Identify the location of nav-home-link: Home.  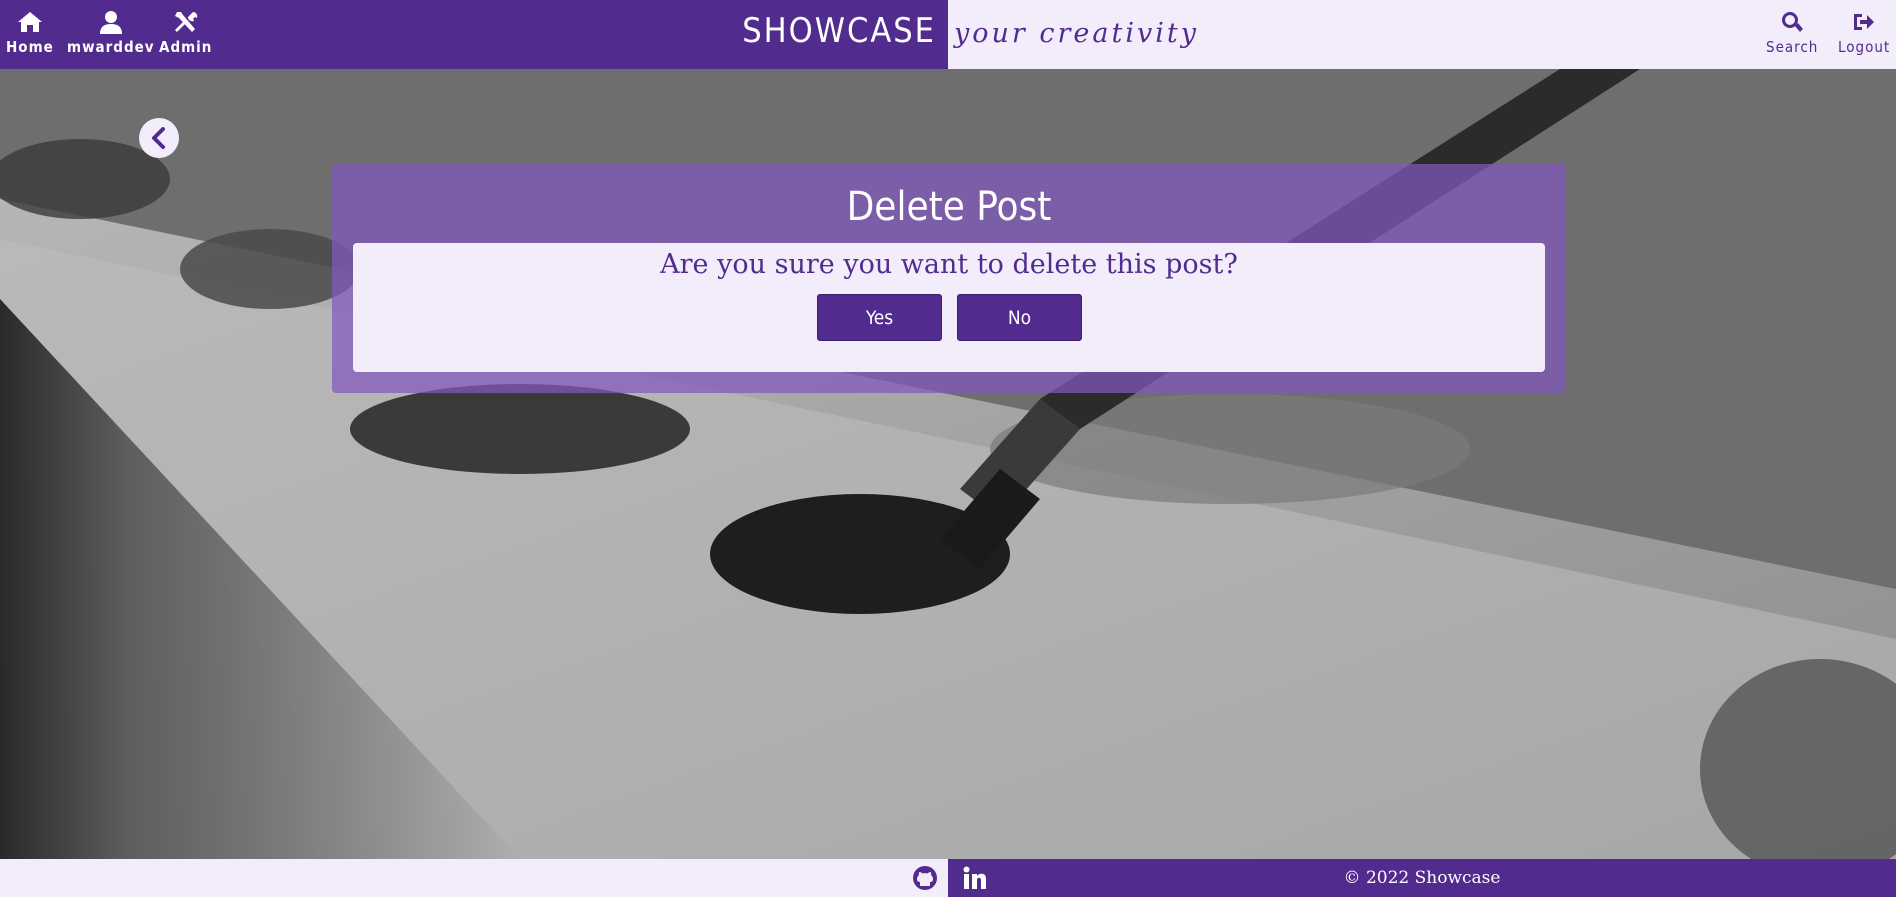
(30, 33).